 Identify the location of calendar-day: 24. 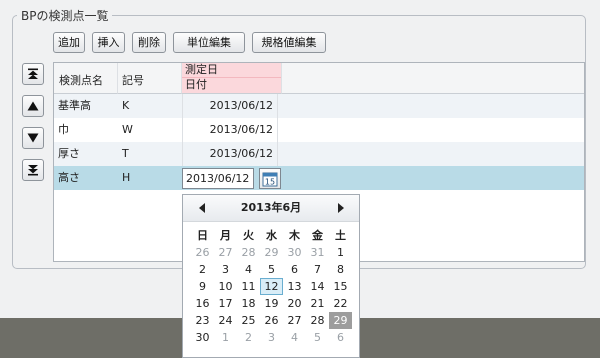
(225, 320).